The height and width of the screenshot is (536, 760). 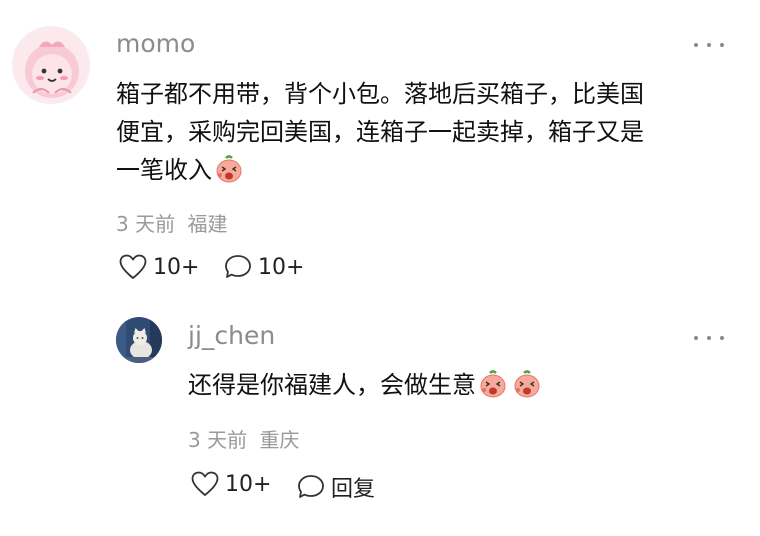 I want to click on reply-location: 重庆, so click(x=279, y=440).